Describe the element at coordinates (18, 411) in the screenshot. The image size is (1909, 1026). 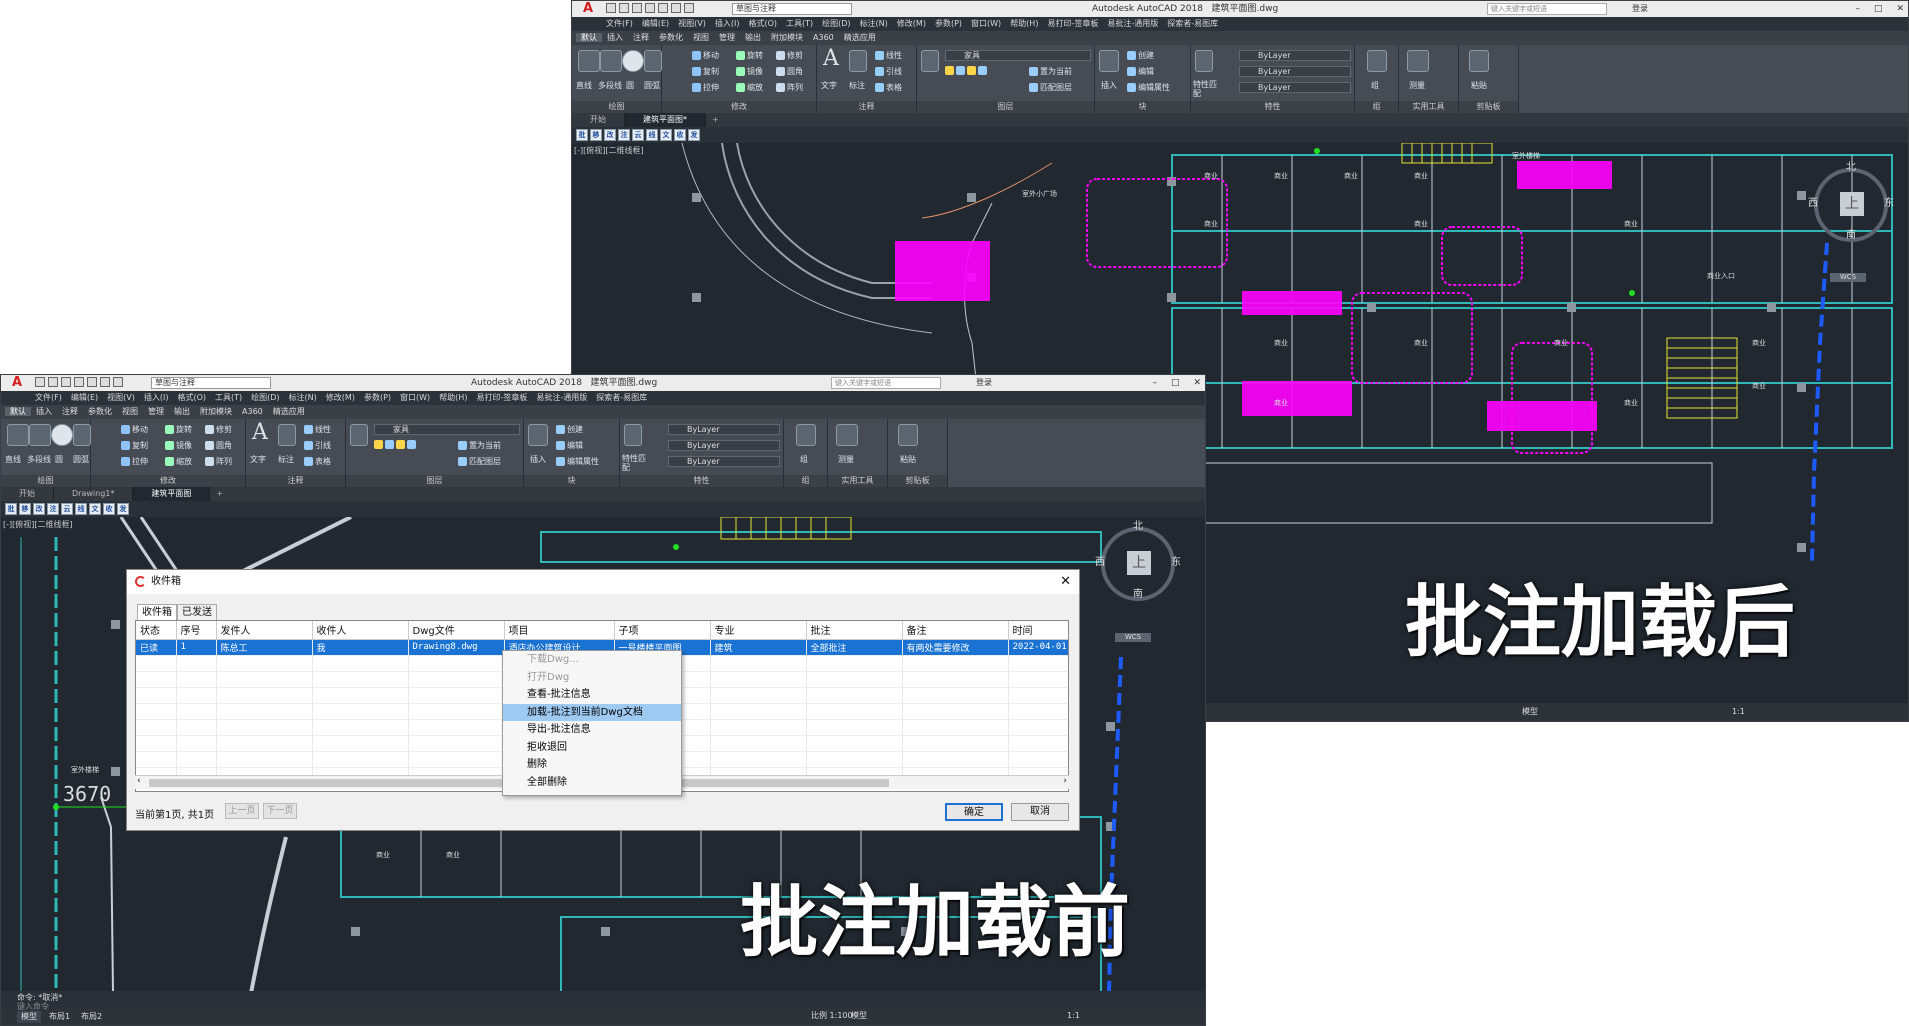
I see `ribbon-tab: 默认` at that location.